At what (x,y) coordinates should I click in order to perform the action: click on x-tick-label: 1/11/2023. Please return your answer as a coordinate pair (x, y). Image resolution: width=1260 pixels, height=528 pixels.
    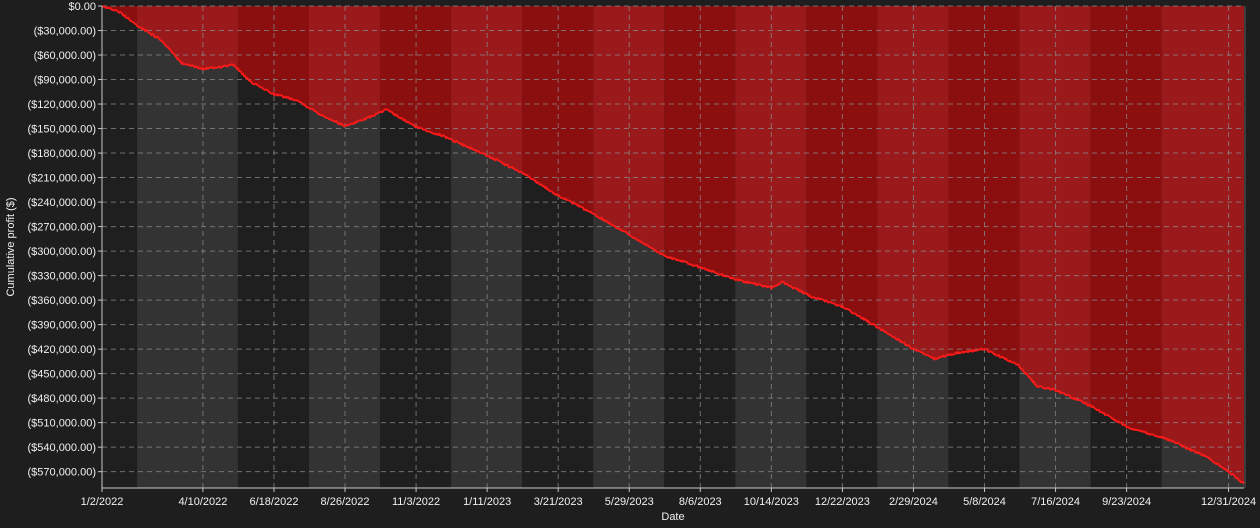
    Looking at the image, I should click on (487, 502).